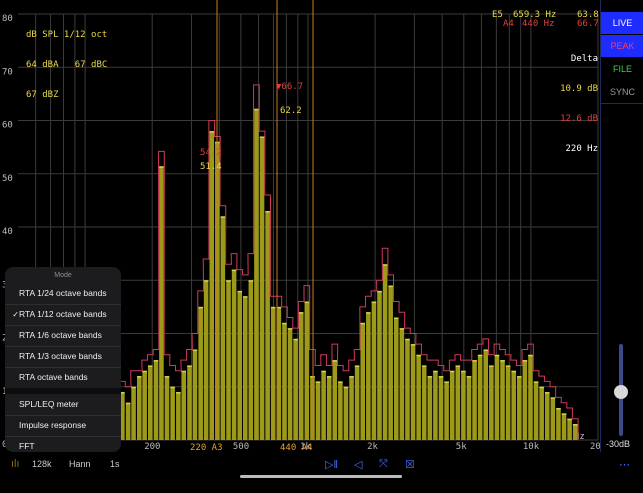  What do you see at coordinates (383, 464) in the screenshot?
I see `expand-icon: ⤧` at bounding box center [383, 464].